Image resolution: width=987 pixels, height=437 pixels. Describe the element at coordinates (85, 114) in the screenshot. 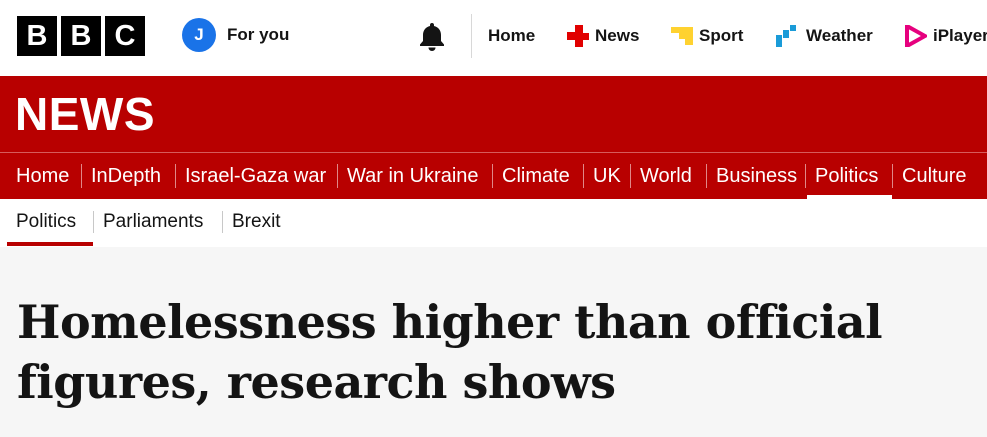

I see `news-section-title: NEWS` at that location.